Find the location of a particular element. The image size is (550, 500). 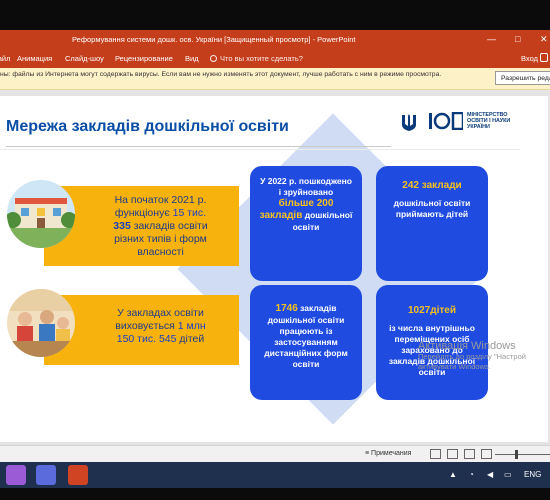

windows-taskbar: ▲ ◔ ◀ ▭ ENG is located at coordinates (275, 475).